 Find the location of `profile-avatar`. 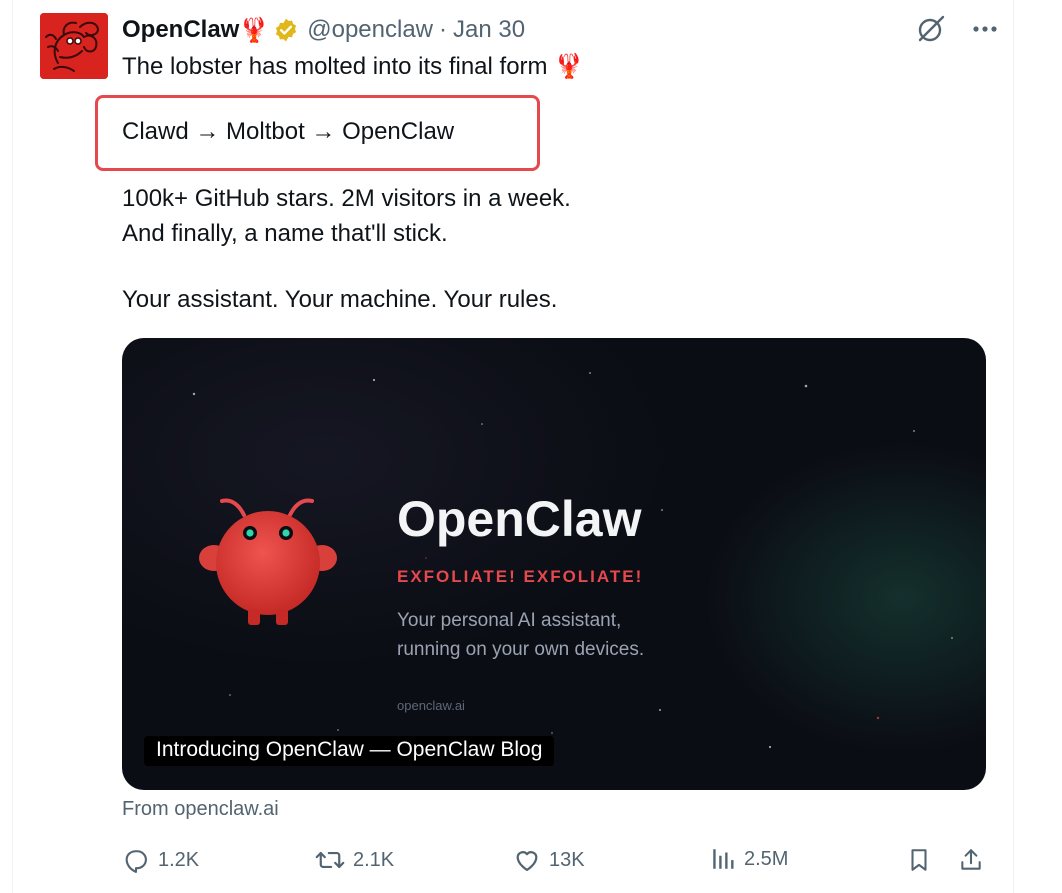

profile-avatar is located at coordinates (74, 46).